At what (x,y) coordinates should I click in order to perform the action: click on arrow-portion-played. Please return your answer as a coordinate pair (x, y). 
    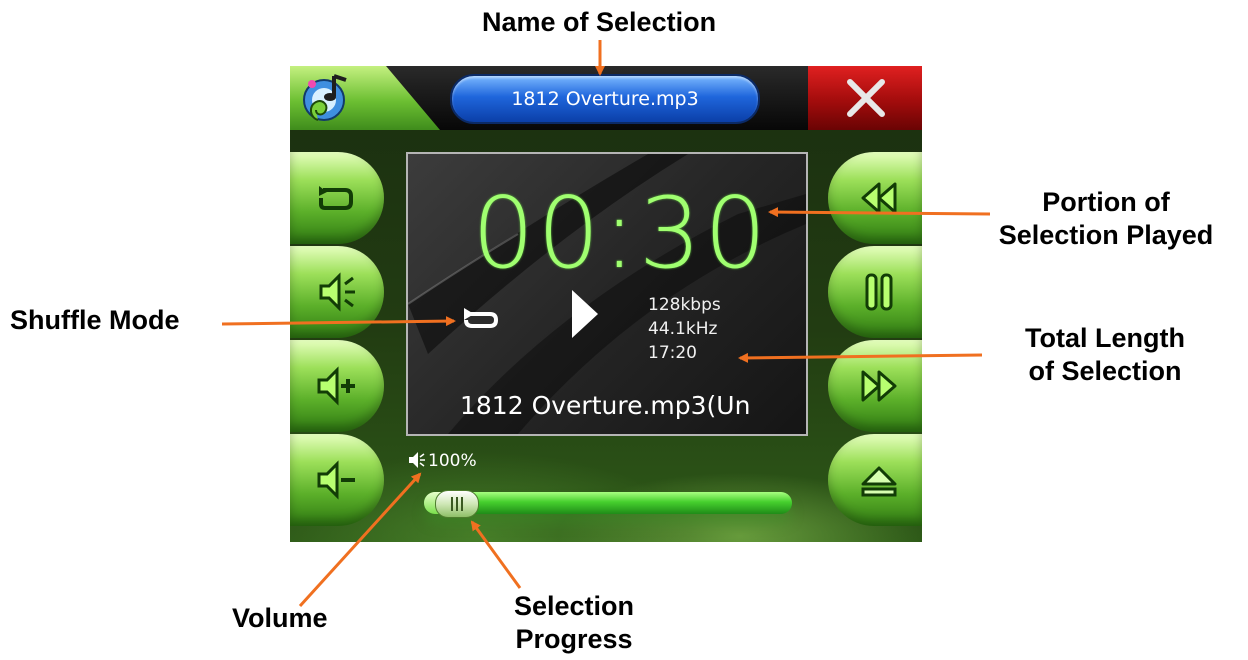
    Looking at the image, I should click on (879, 212).